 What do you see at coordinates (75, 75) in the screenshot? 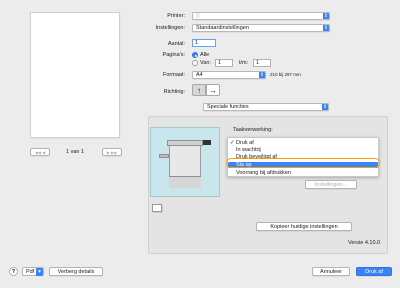
I see `print-preview-page` at bounding box center [75, 75].